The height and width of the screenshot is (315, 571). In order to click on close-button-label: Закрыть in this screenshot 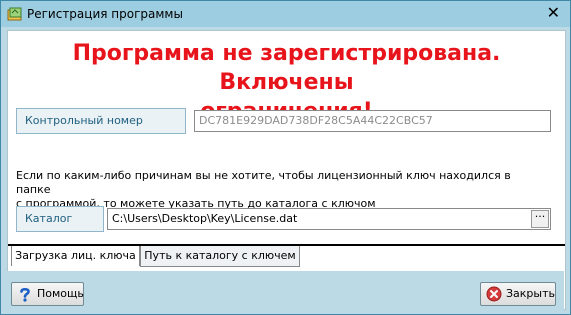, I will do `click(530, 293)`.